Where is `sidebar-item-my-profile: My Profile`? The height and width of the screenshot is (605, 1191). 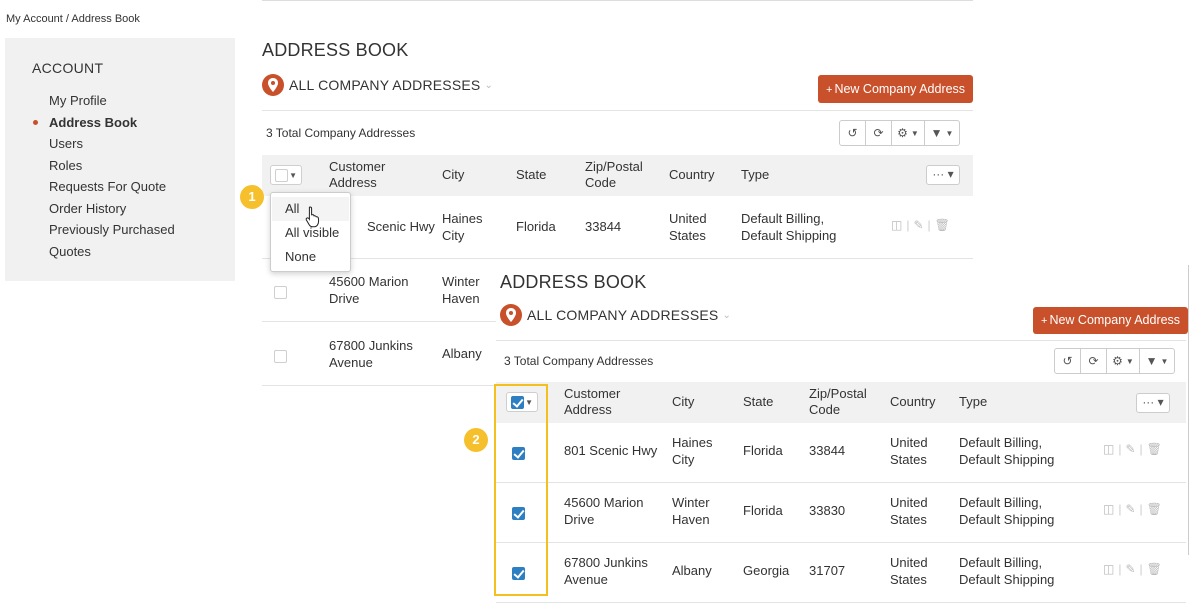
sidebar-item-my-profile: My Profile is located at coordinates (112, 101).